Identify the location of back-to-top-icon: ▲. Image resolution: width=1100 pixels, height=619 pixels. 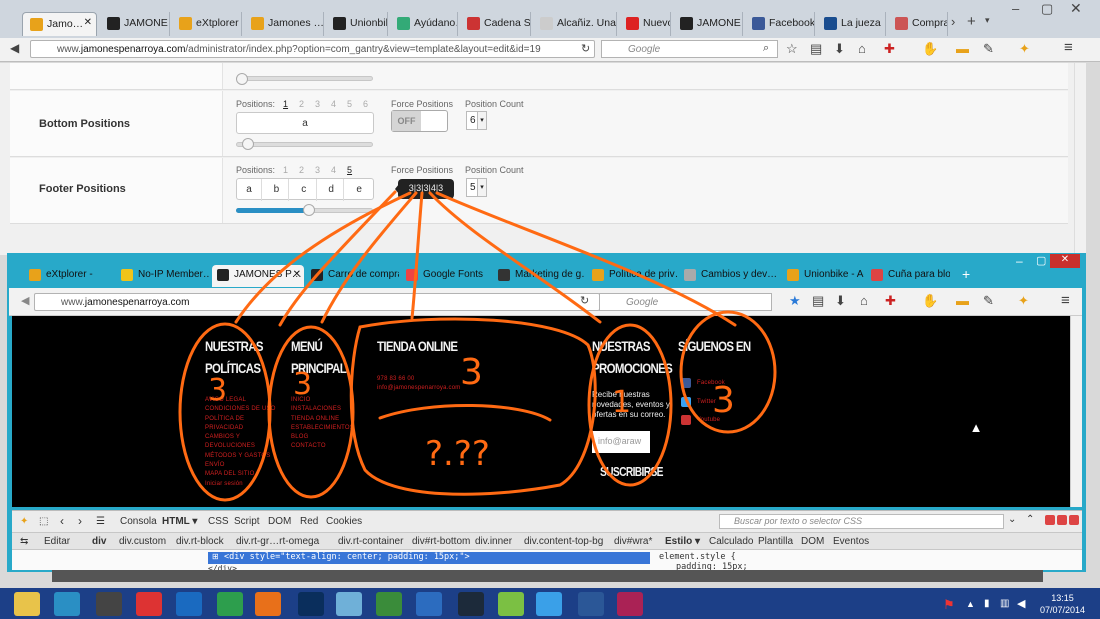
(976, 430).